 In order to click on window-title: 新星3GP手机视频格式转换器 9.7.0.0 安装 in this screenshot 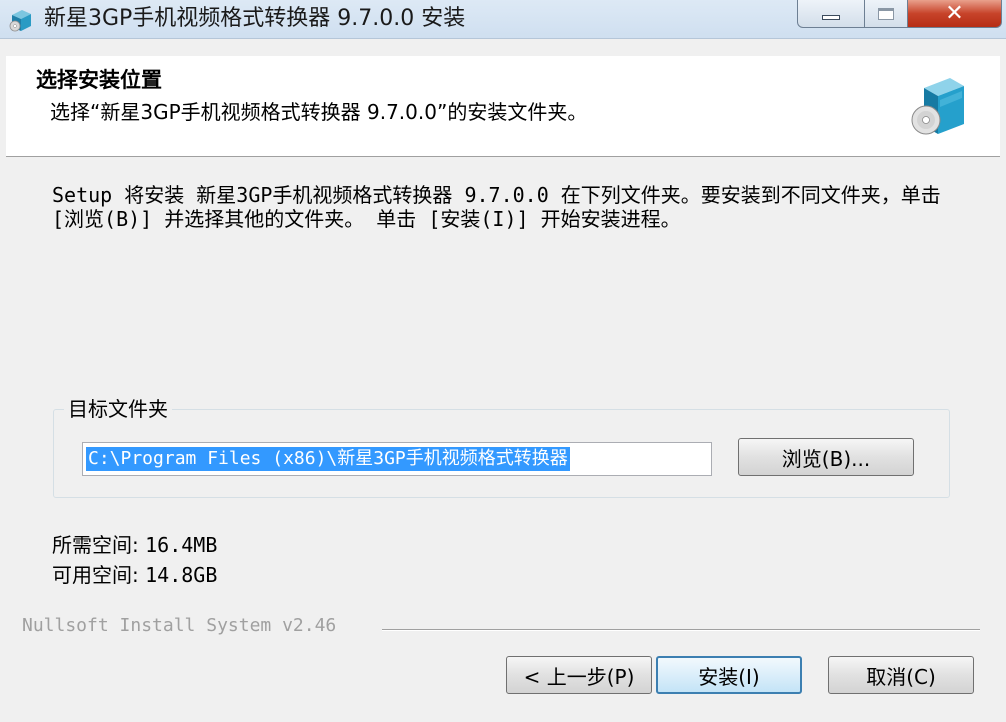, I will do `click(255, 18)`.